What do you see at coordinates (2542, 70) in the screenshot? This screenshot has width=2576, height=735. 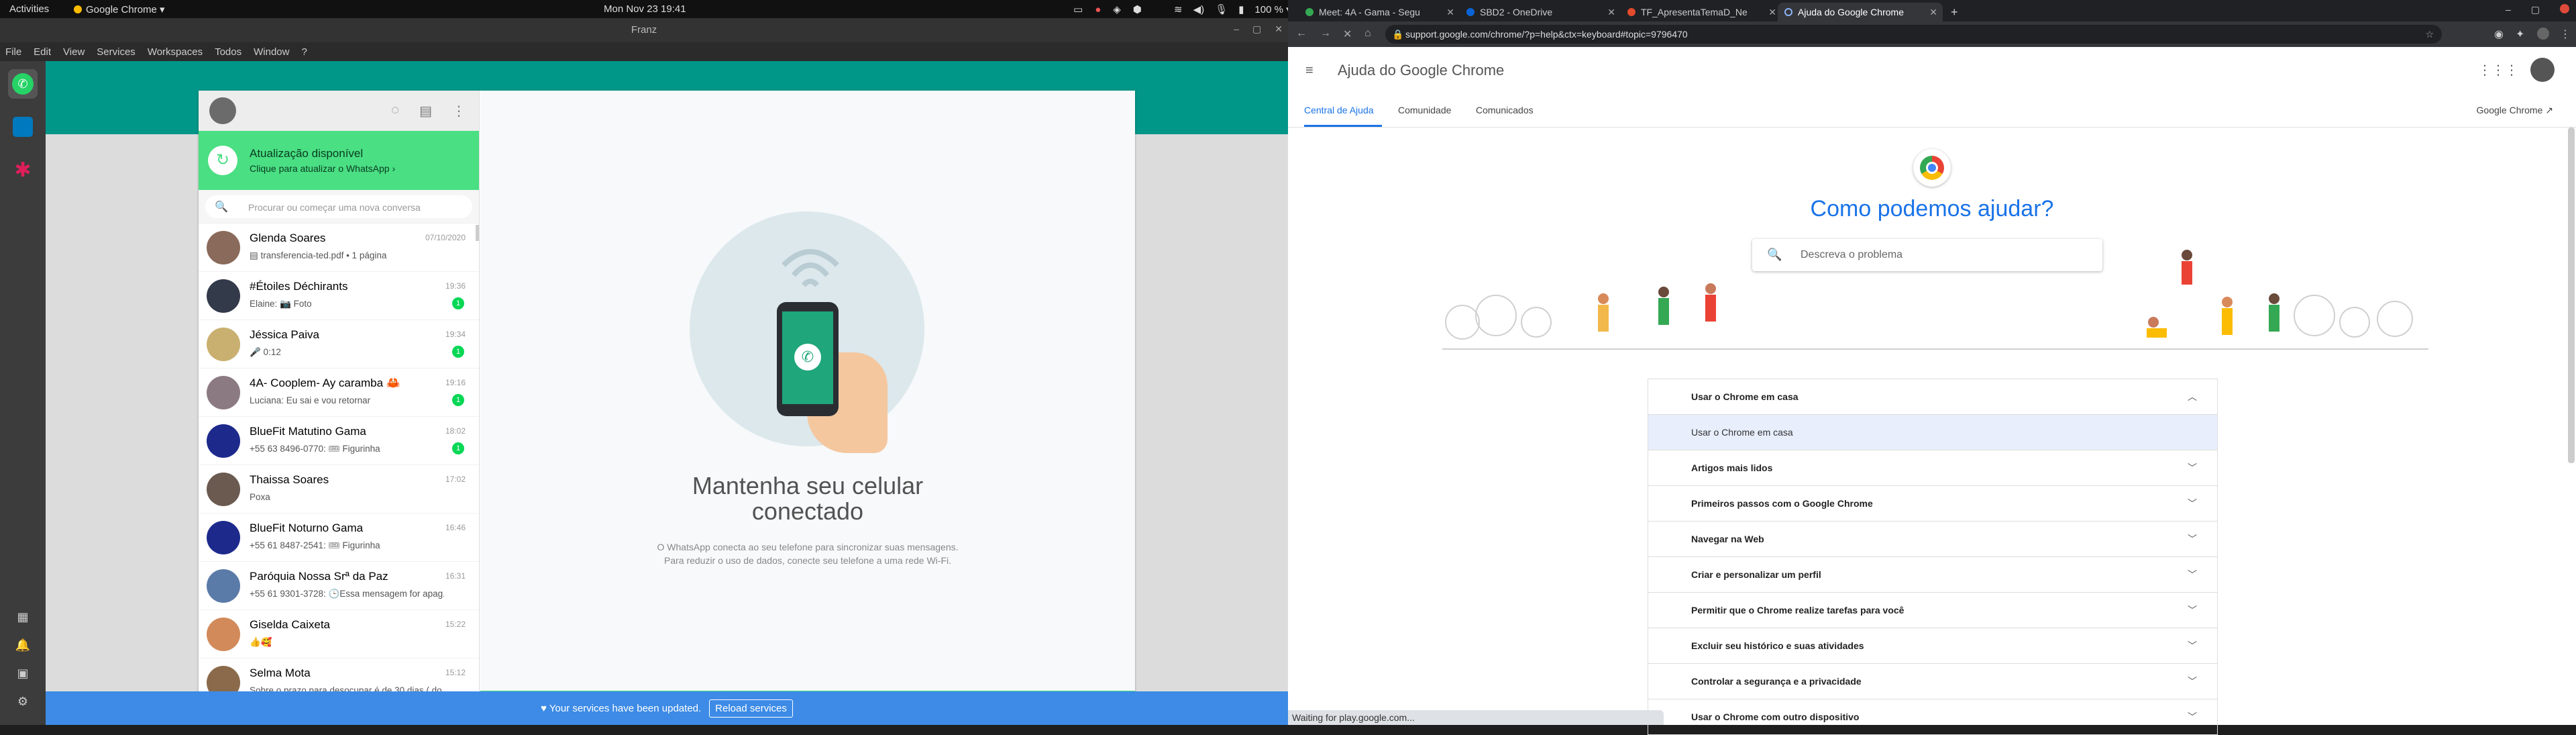 I see `account-avatar` at bounding box center [2542, 70].